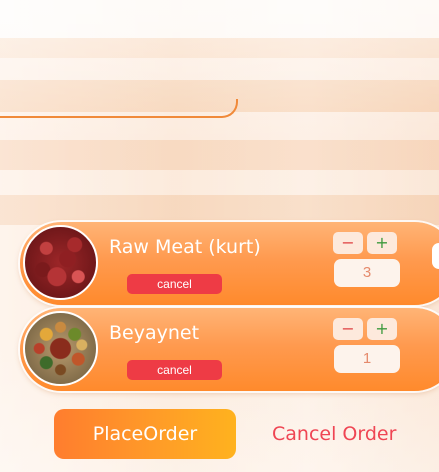 Image resolution: width=439 pixels, height=472 pixels. Describe the element at coordinates (60, 348) in the screenshot. I see `beyaynet-photo` at that location.